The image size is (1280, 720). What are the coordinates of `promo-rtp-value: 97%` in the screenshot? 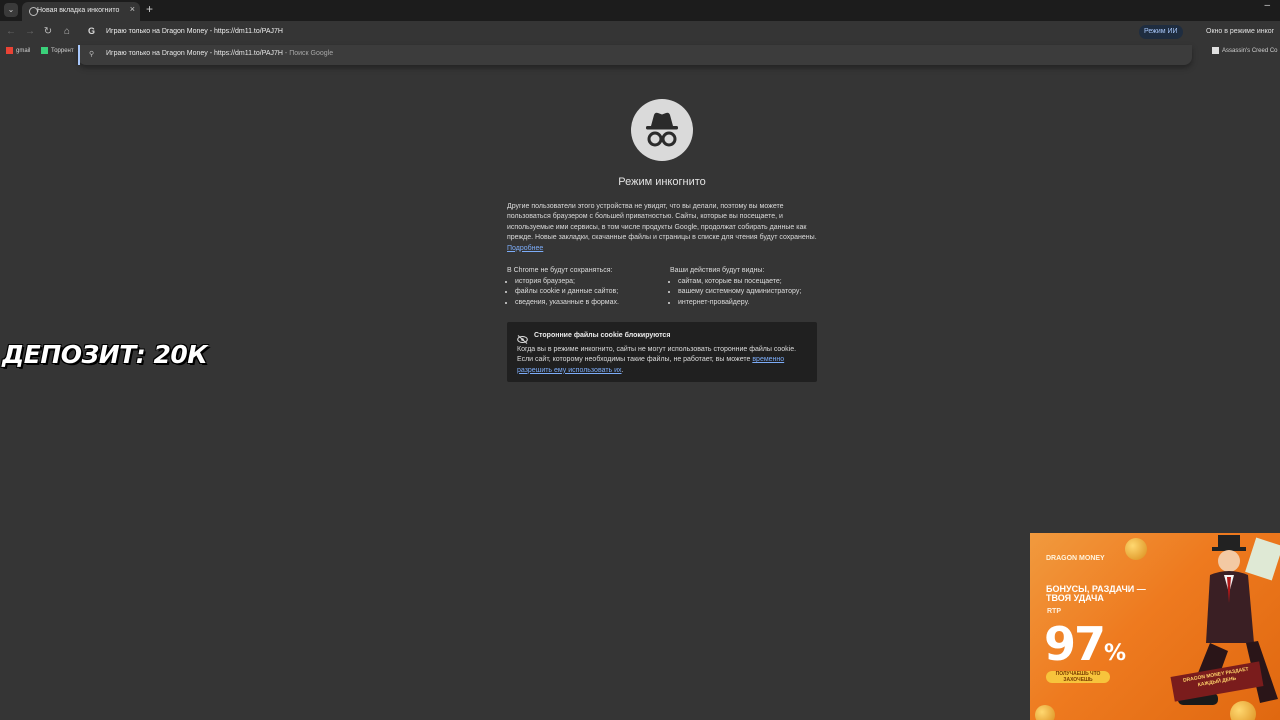 It's located at (1085, 644).